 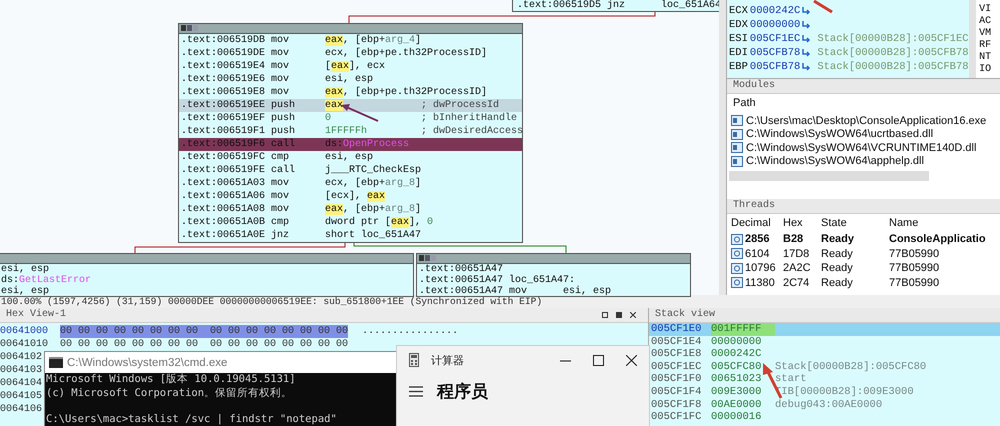 What do you see at coordinates (738, 53) in the screenshot?
I see `register-name: EDI` at bounding box center [738, 53].